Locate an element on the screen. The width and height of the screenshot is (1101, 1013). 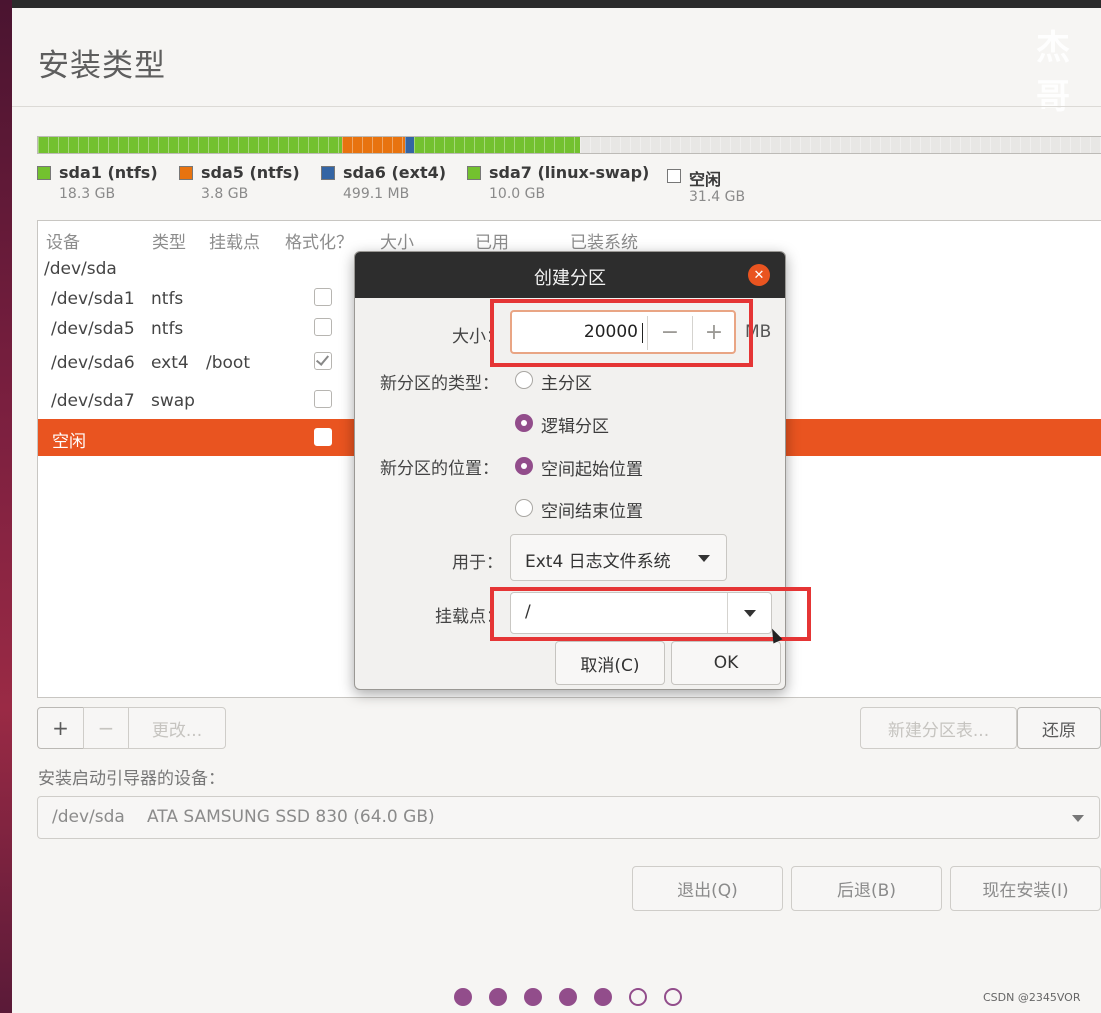
filesystem-dropdown: Ext4 日志文件系统 is located at coordinates (618, 557).